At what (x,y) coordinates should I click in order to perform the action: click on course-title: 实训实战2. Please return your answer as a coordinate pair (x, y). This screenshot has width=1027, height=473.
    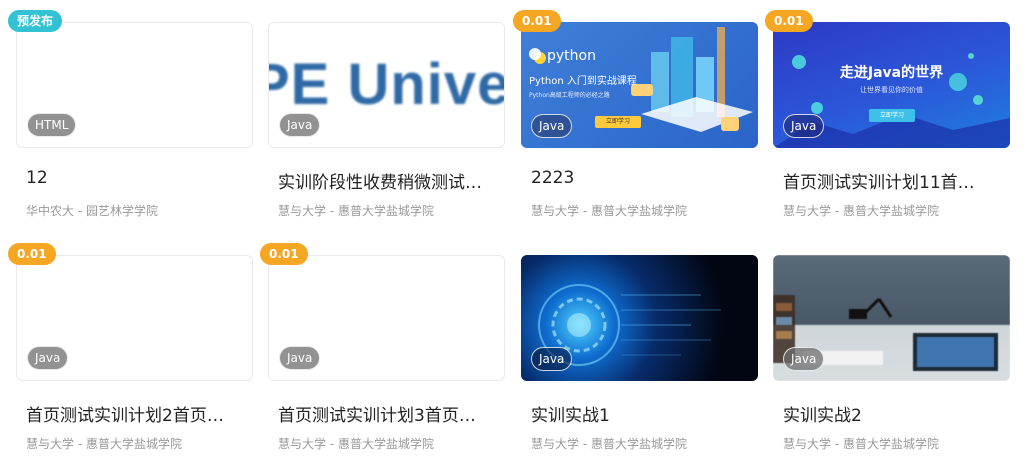
    Looking at the image, I should click on (895, 413).